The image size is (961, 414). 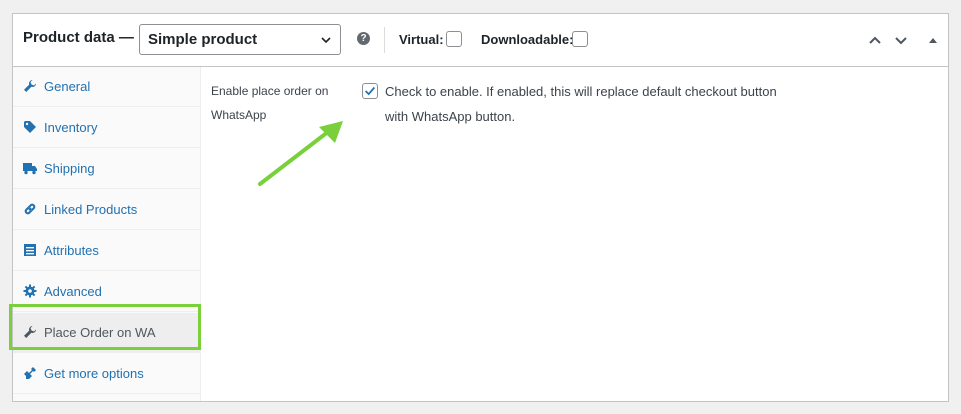 What do you see at coordinates (384, 40) in the screenshot?
I see `header-divider` at bounding box center [384, 40].